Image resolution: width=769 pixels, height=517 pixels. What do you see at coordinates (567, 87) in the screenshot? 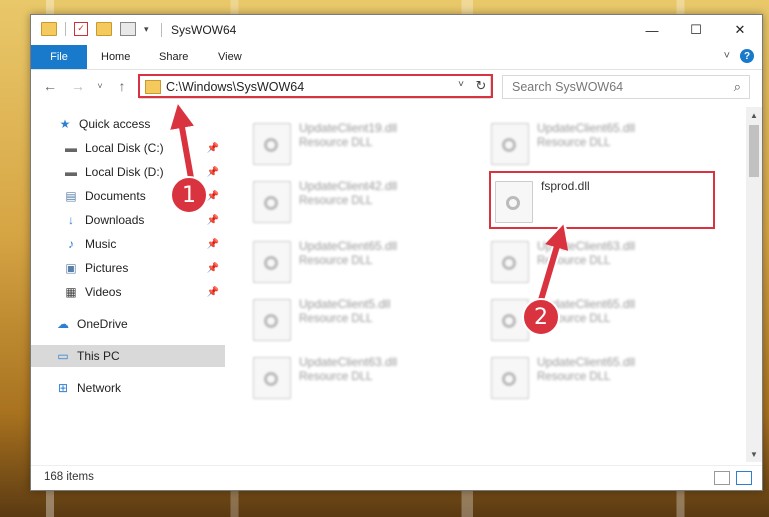
I see `search-input: Search SysWOW64` at bounding box center [567, 87].